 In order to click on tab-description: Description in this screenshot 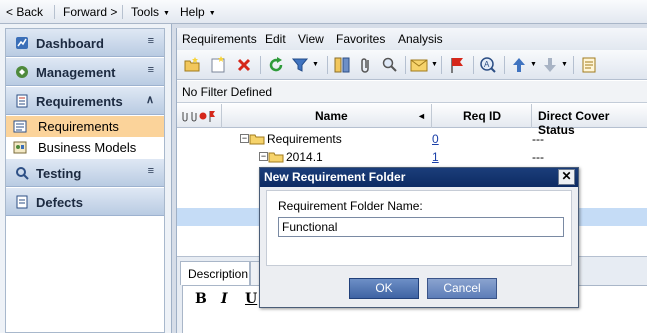, I will do `click(215, 273)`.